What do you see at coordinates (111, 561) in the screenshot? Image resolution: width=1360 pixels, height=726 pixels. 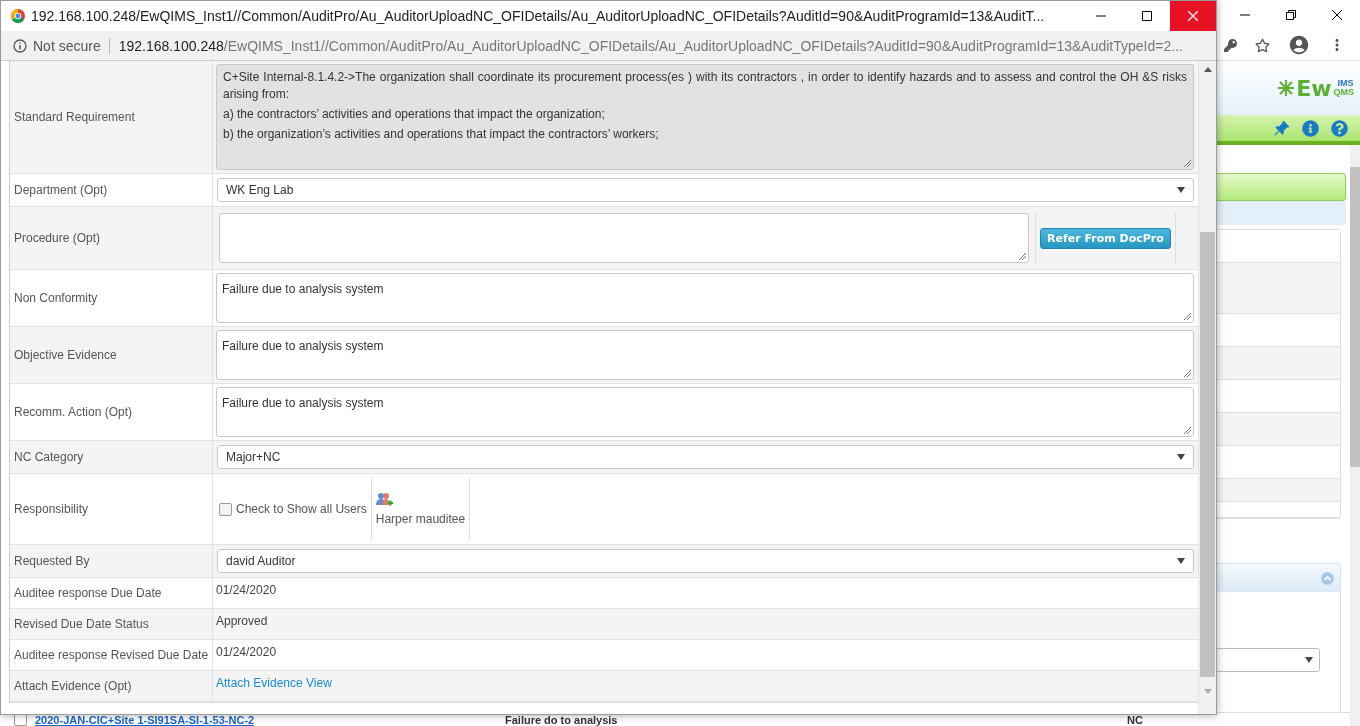 I see `field-label: Requested By` at bounding box center [111, 561].